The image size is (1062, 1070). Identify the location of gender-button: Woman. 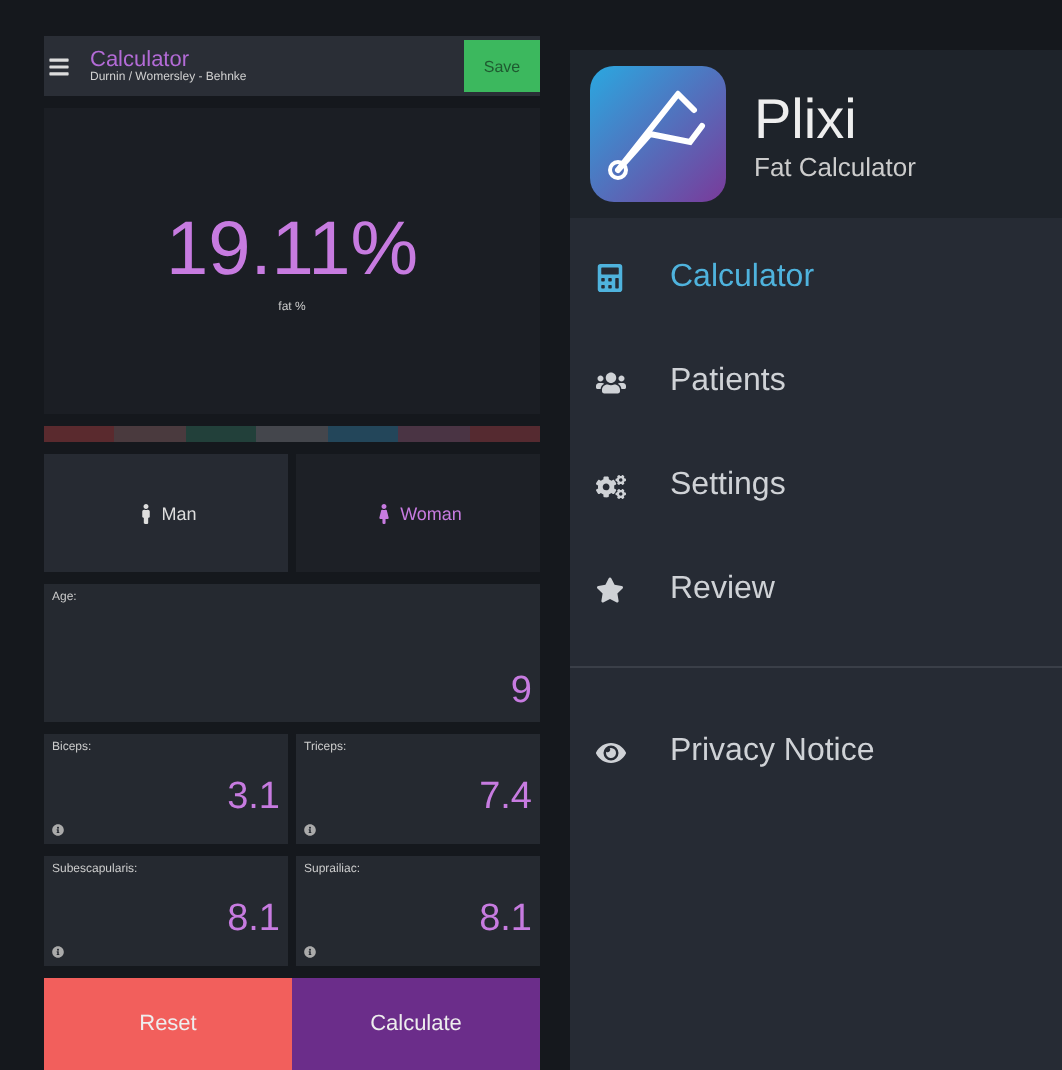
(418, 513).